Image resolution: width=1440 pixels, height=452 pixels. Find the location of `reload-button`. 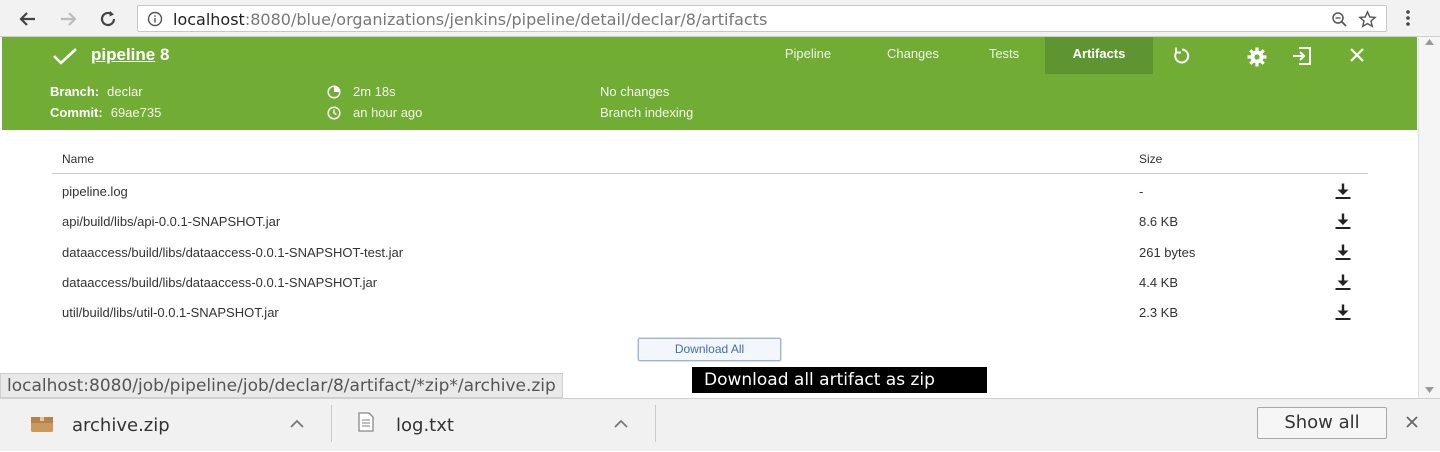

reload-button is located at coordinates (108, 19).